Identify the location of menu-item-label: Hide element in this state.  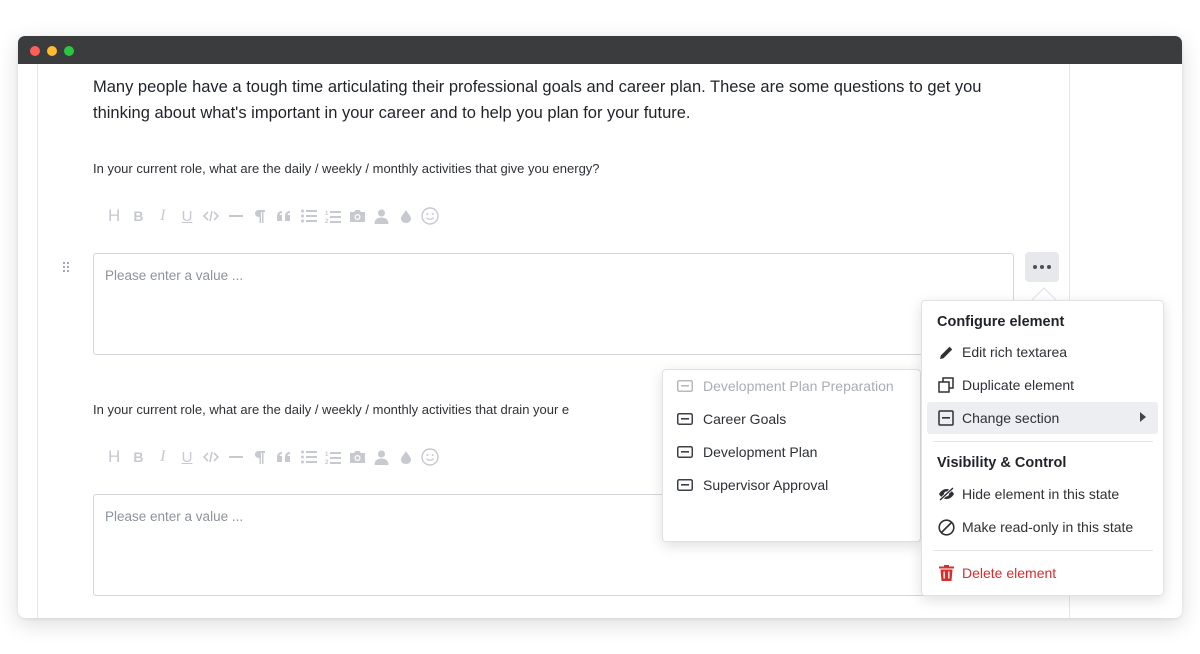
(1041, 494).